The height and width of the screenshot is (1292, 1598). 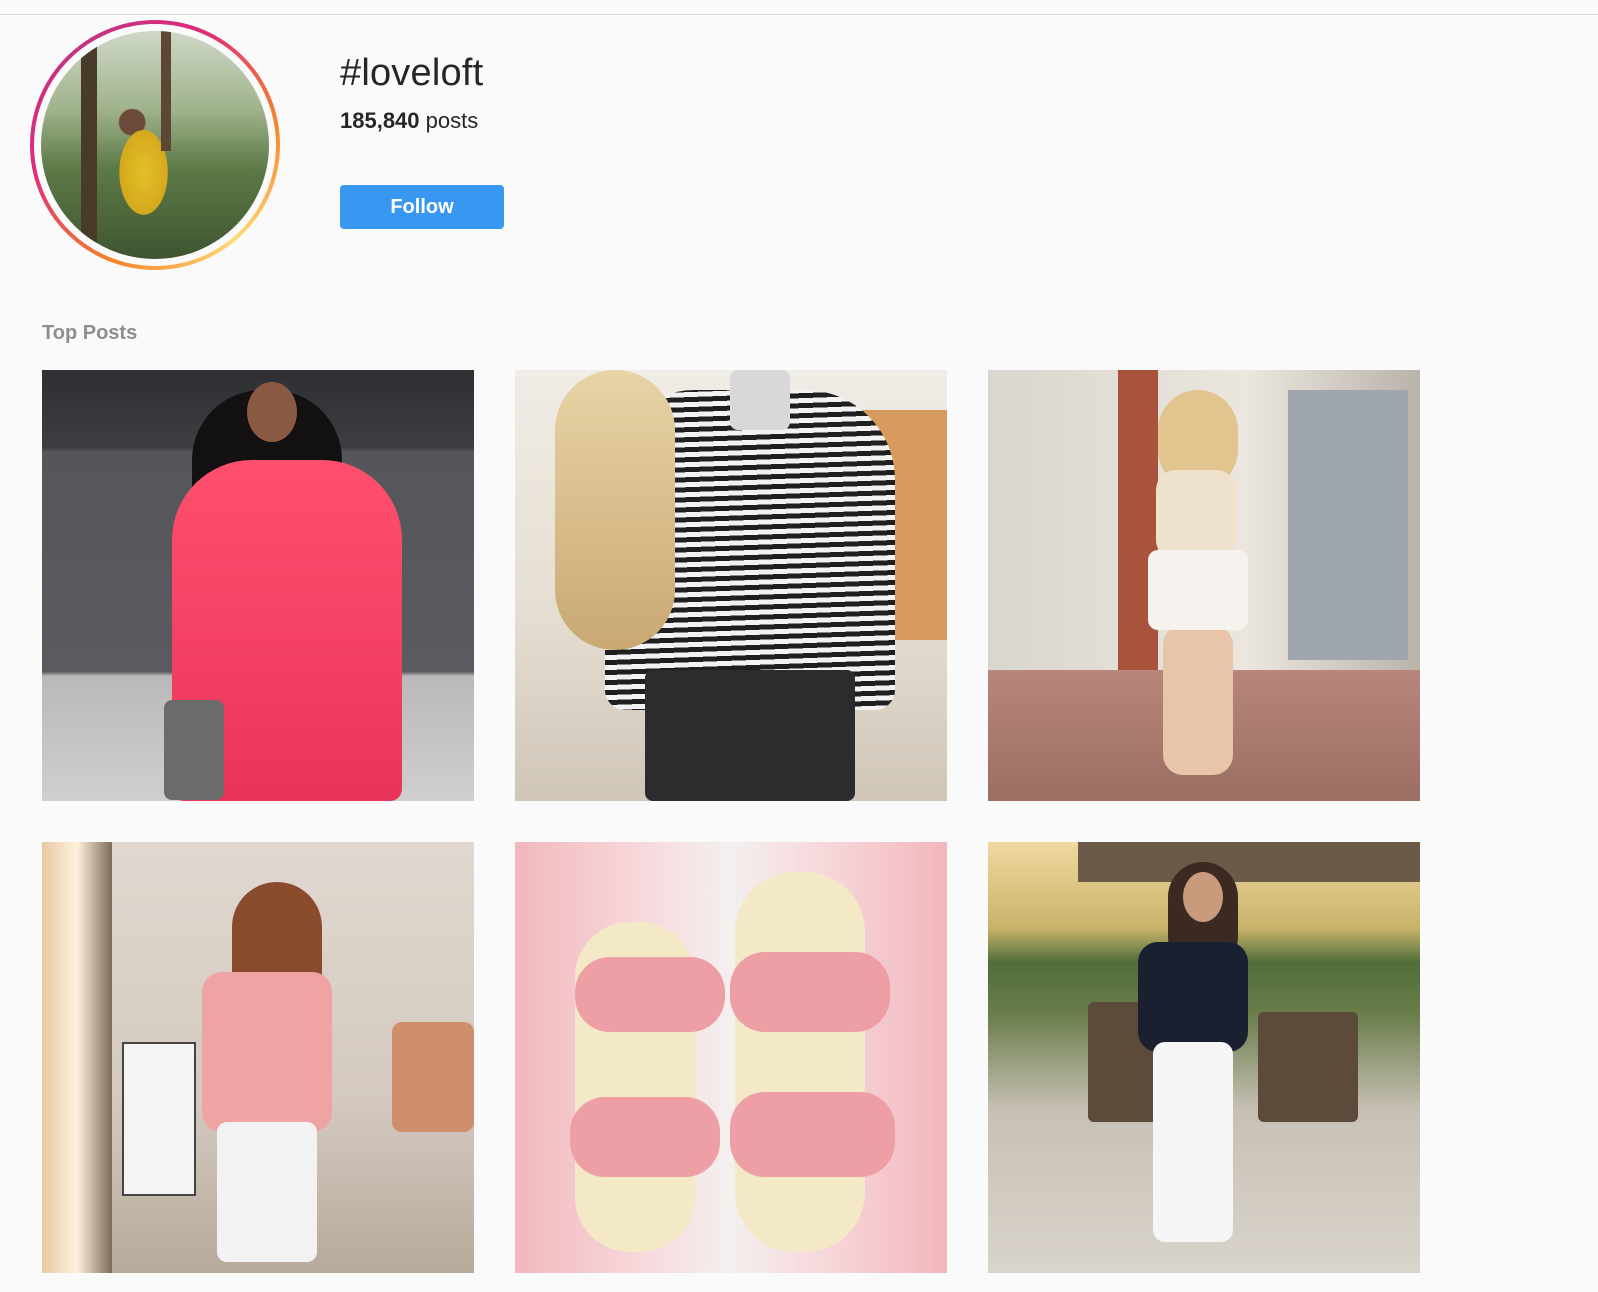 I want to click on post-count: 185,840 posts, so click(x=409, y=121).